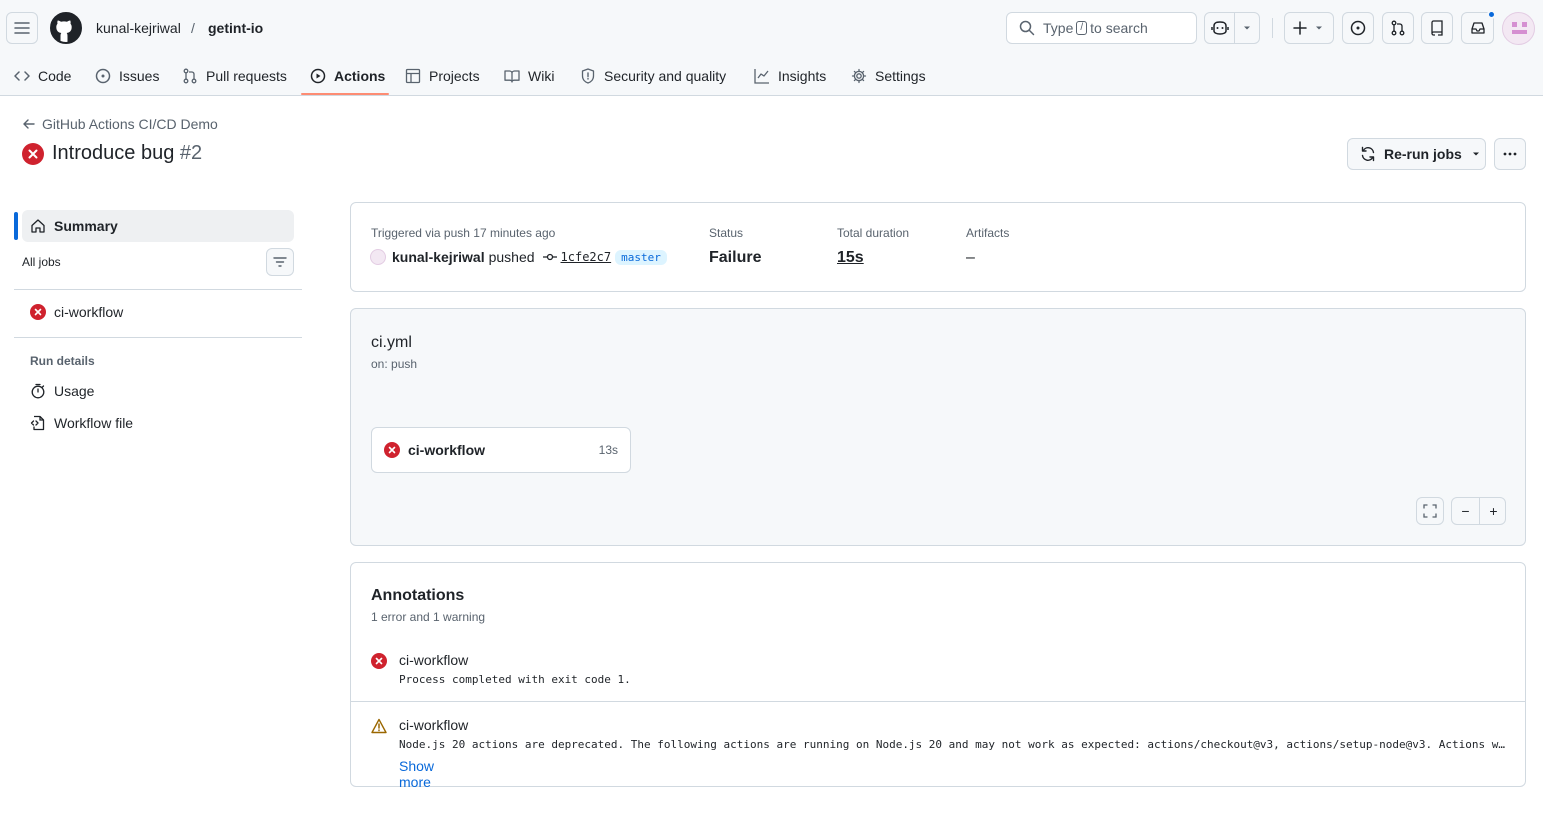  Describe the element at coordinates (1416, 154) in the screenshot. I see `rerun-jobs-button: Re-run jobs` at that location.